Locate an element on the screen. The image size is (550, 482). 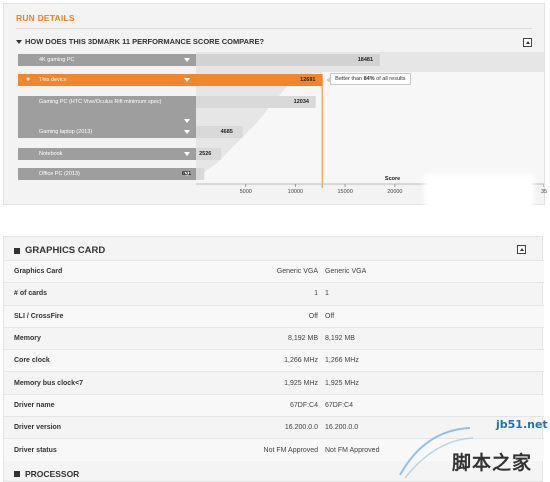
location-pin-icon: ● is located at coordinates (28, 79).